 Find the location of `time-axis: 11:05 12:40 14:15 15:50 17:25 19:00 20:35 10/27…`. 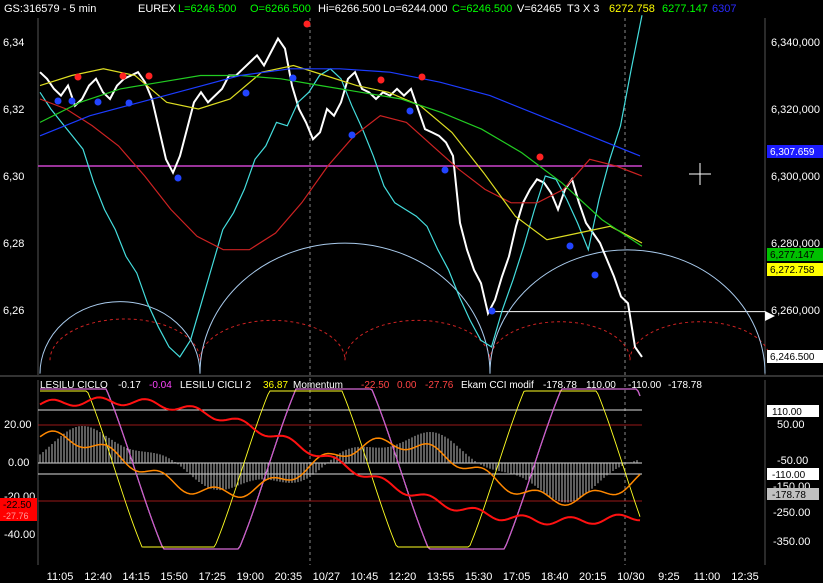

time-axis: 11:05 12:40 14:15 15:50 17:25 19:00 20:35 10/27… is located at coordinates (403, 577).